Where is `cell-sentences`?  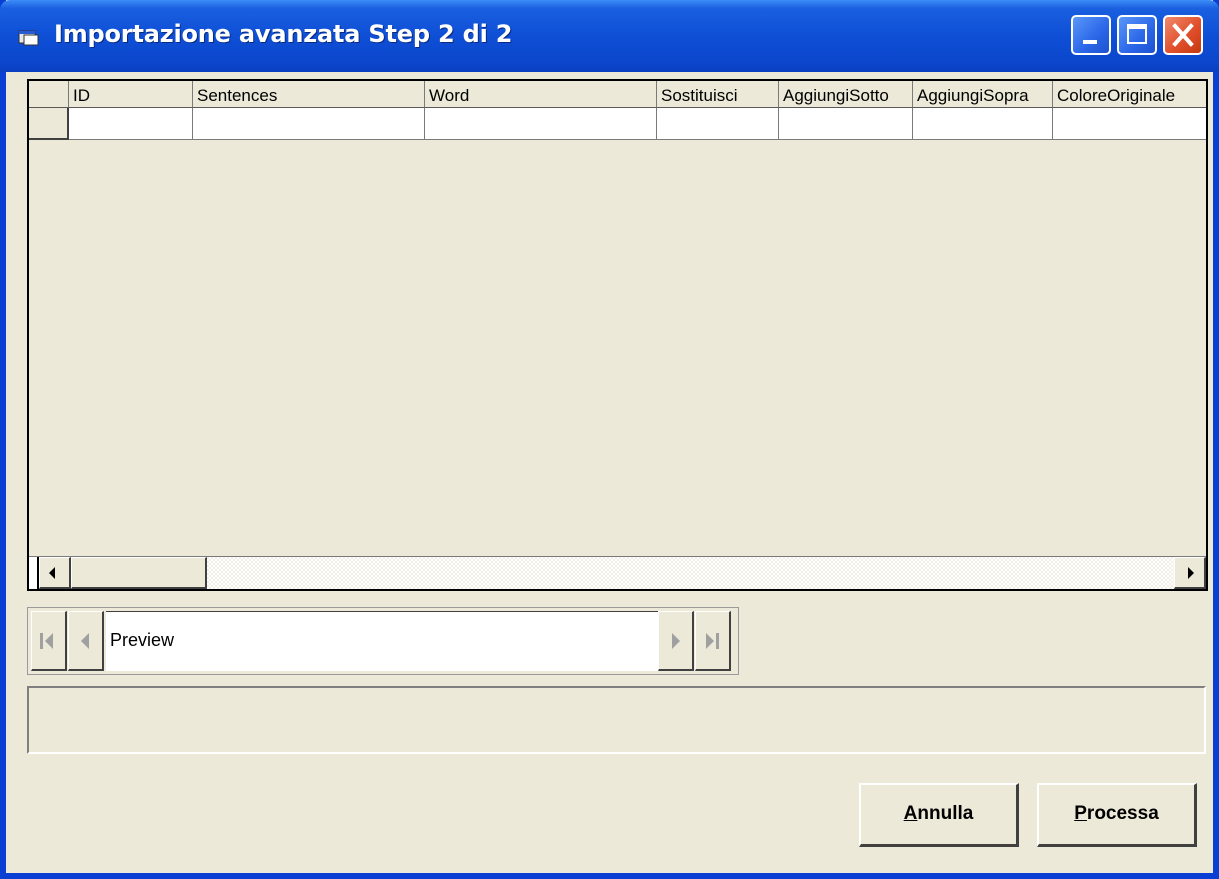
cell-sentences is located at coordinates (309, 124).